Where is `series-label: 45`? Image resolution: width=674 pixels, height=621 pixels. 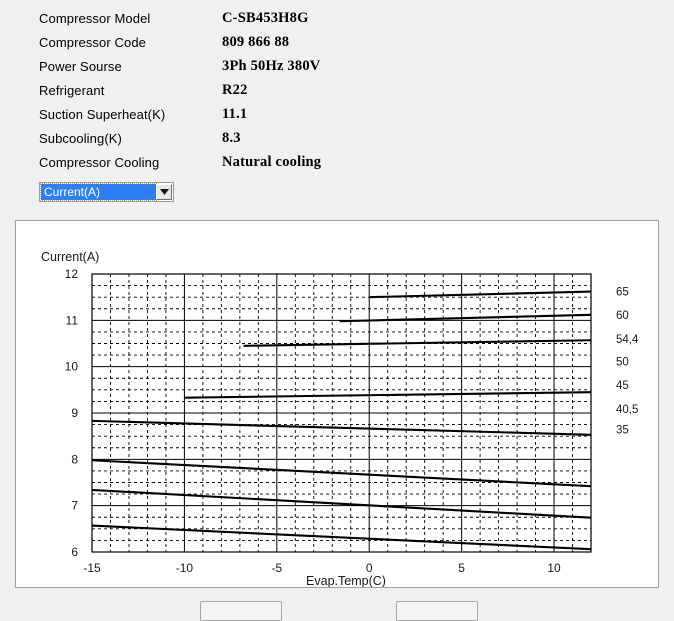 series-label: 45 is located at coordinates (622, 386).